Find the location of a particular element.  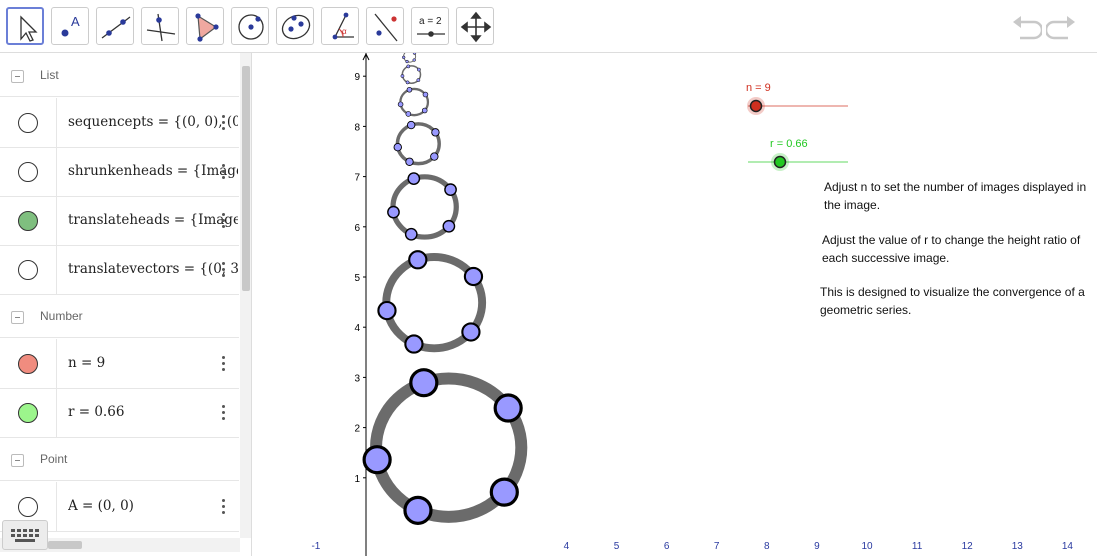

line-tool-button is located at coordinates (115, 26).